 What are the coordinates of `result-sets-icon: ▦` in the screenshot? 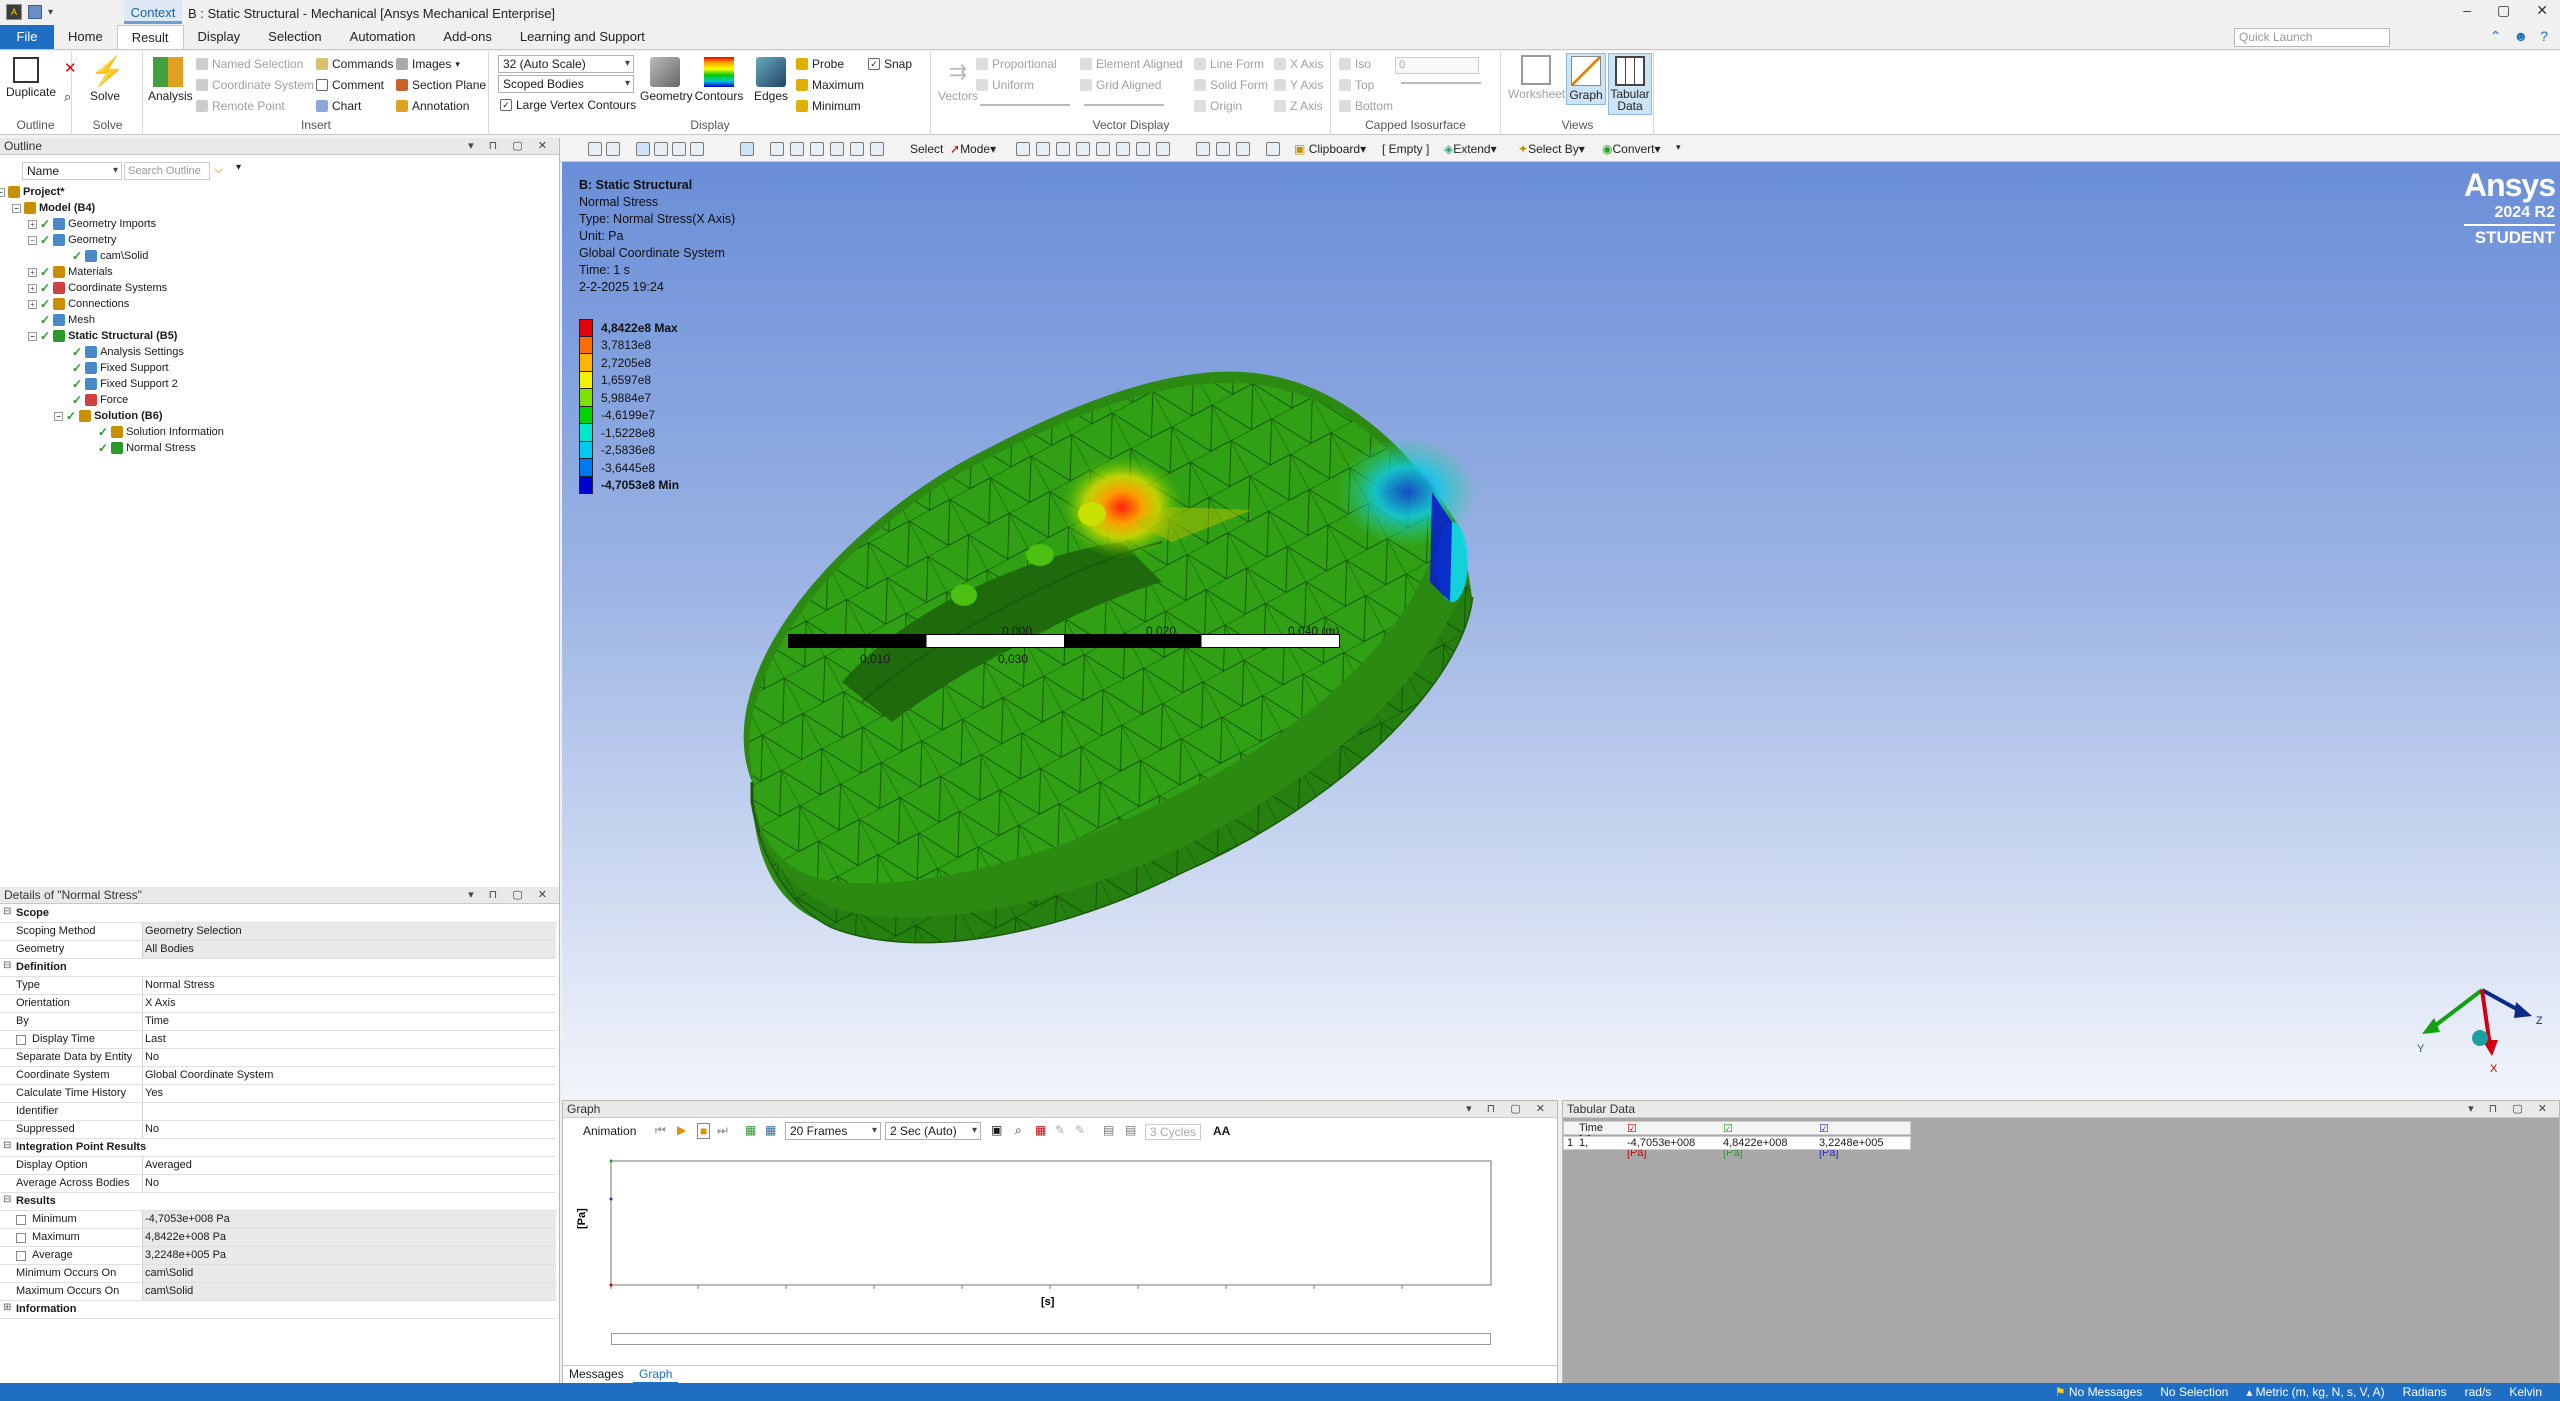 It's located at (770, 1130).